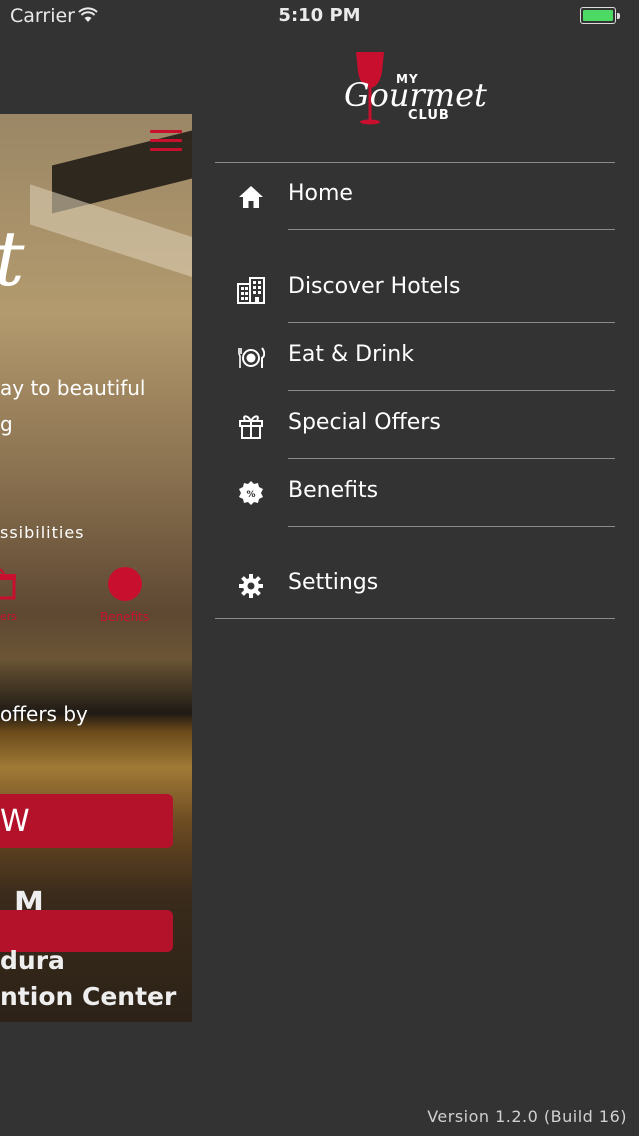  Describe the element at coordinates (415, 586) in the screenshot. I see `menu-item-settings: Settings` at that location.